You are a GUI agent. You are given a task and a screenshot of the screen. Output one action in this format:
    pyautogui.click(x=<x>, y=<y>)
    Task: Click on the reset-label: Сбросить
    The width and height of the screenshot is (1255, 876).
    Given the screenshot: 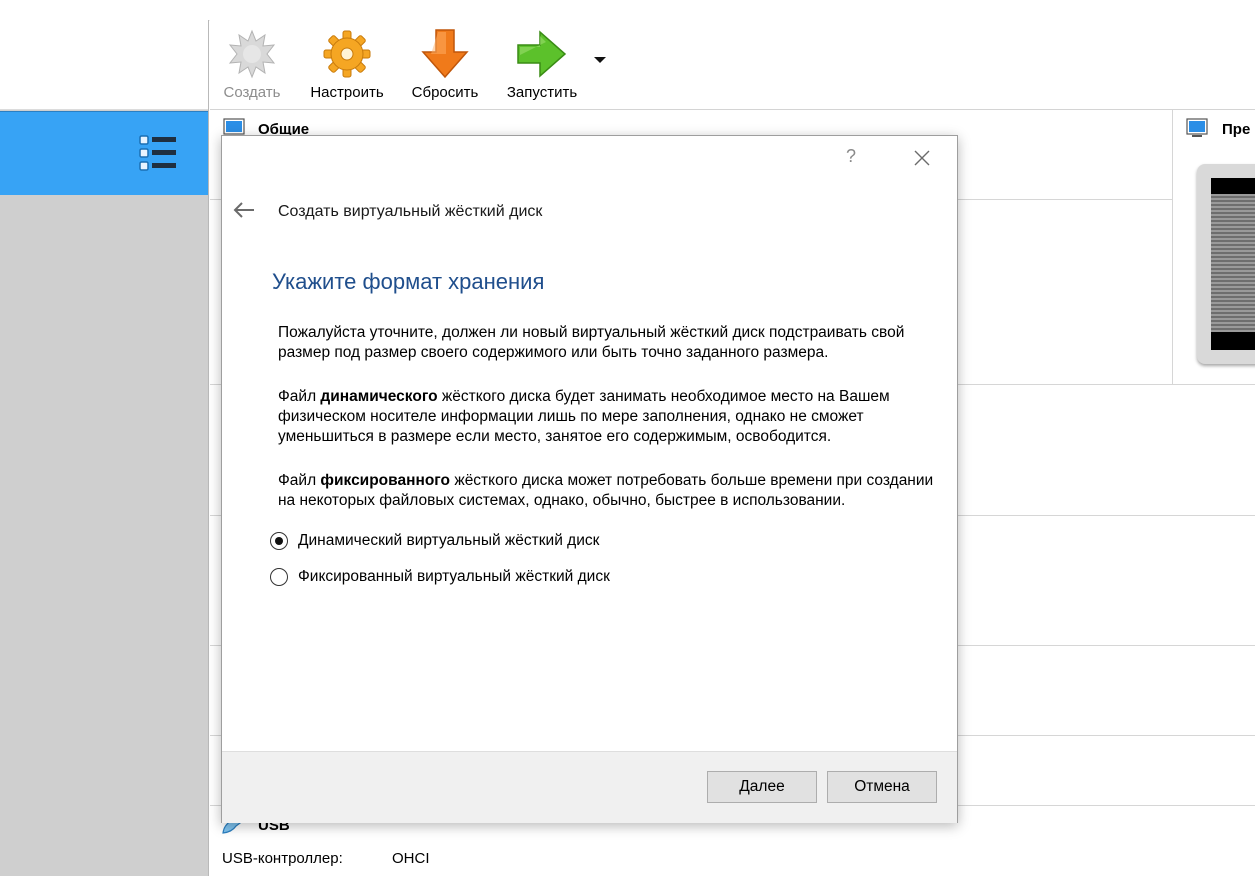 What is the action you would take?
    pyautogui.click(x=445, y=92)
    